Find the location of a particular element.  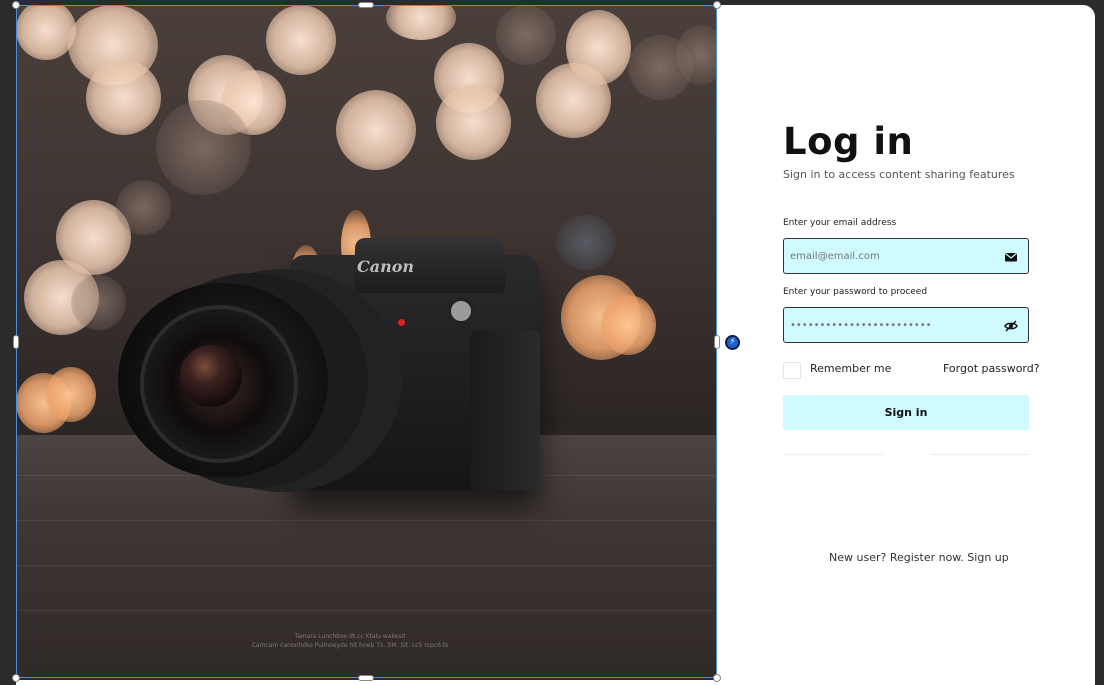

watermark-line: Tamara Lunchbox dt.cc Ktalu wakesit is located at coordinates (350, 636).